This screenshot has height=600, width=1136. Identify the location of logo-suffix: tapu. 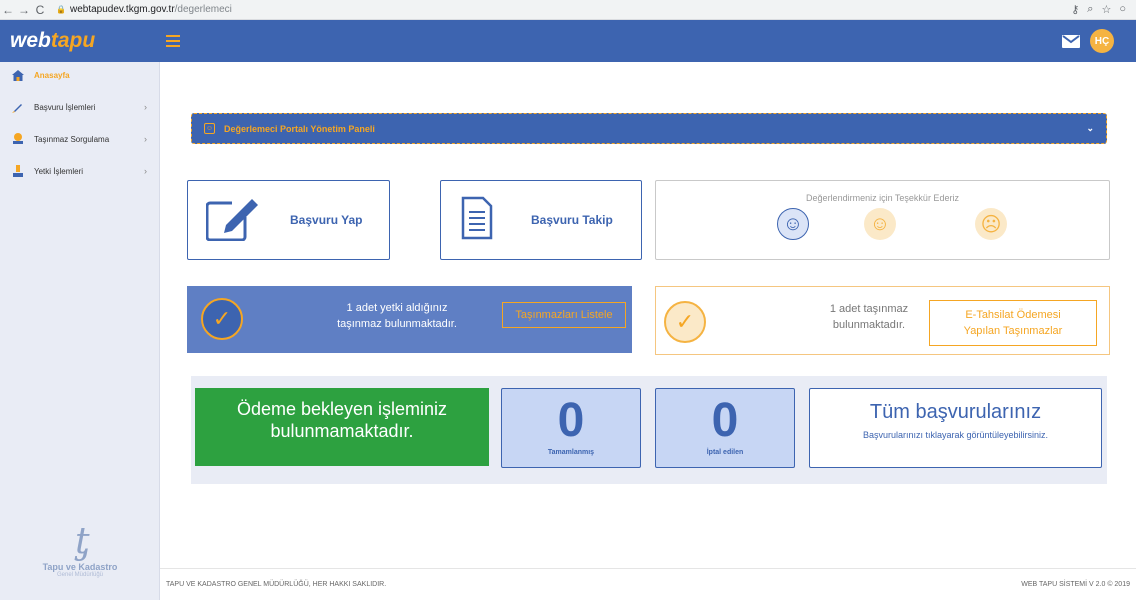
(73, 40).